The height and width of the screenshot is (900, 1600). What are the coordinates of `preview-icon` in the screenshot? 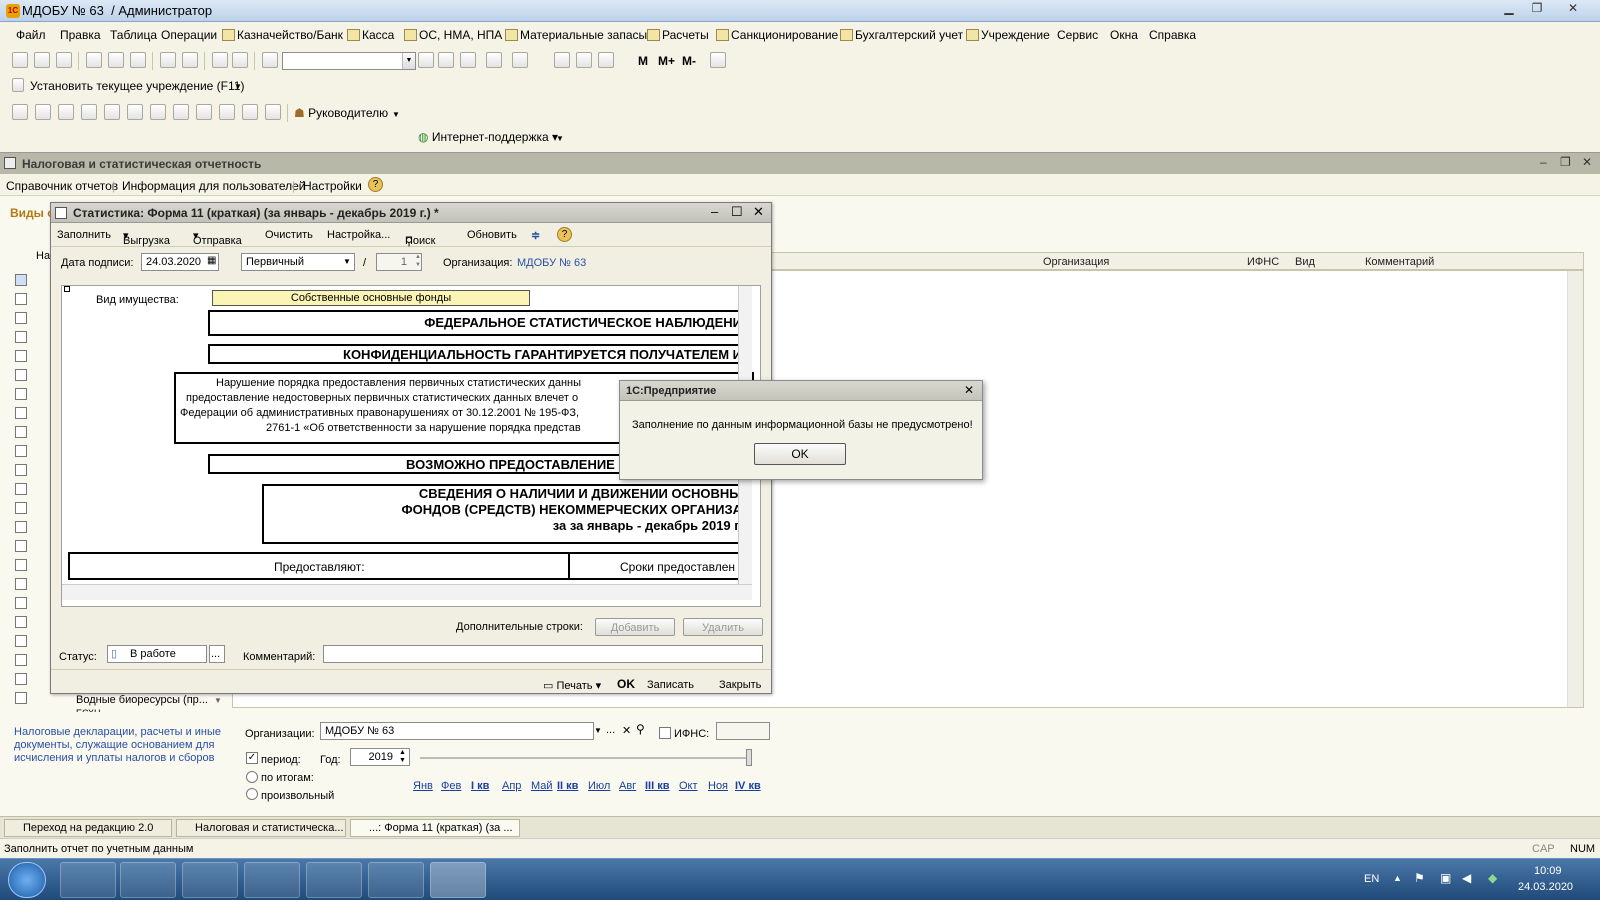 It's located at (190, 60).